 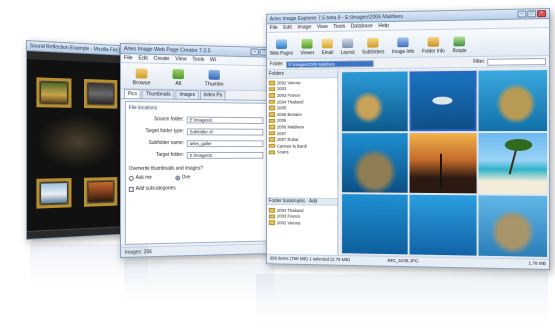 I want to click on subfolders-button: Subfolders, so click(x=373, y=44).